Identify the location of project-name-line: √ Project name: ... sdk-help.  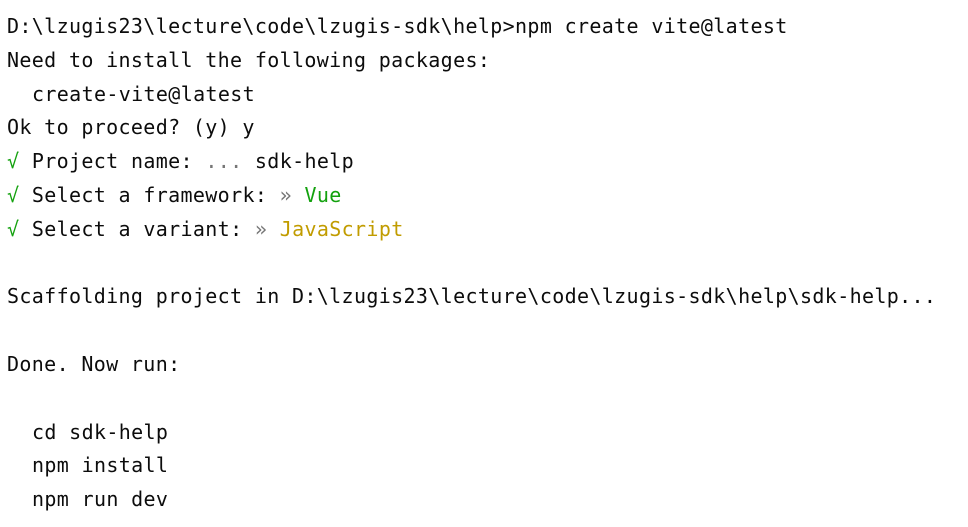
(487, 162).